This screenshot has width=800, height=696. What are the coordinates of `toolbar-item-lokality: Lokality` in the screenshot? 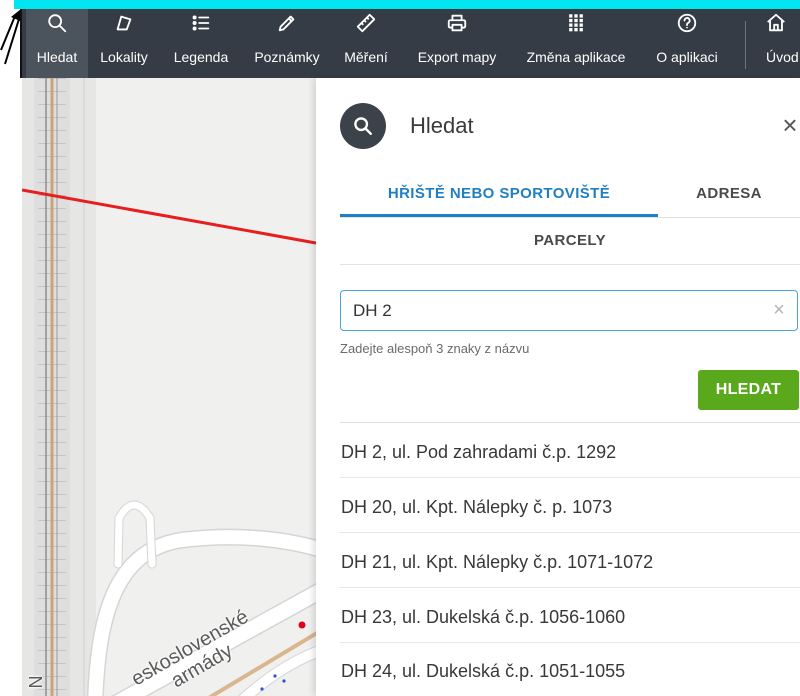 It's located at (124, 43).